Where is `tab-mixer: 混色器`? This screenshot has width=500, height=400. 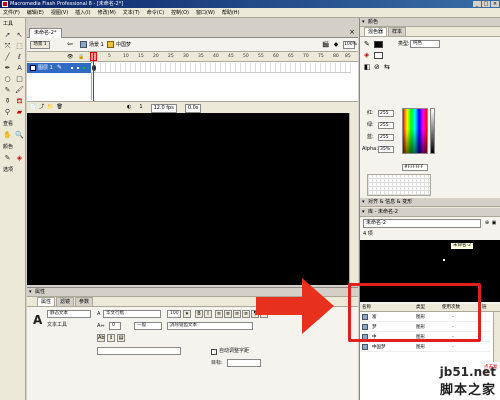
tab-mixer: 混色器 is located at coordinates (376, 31).